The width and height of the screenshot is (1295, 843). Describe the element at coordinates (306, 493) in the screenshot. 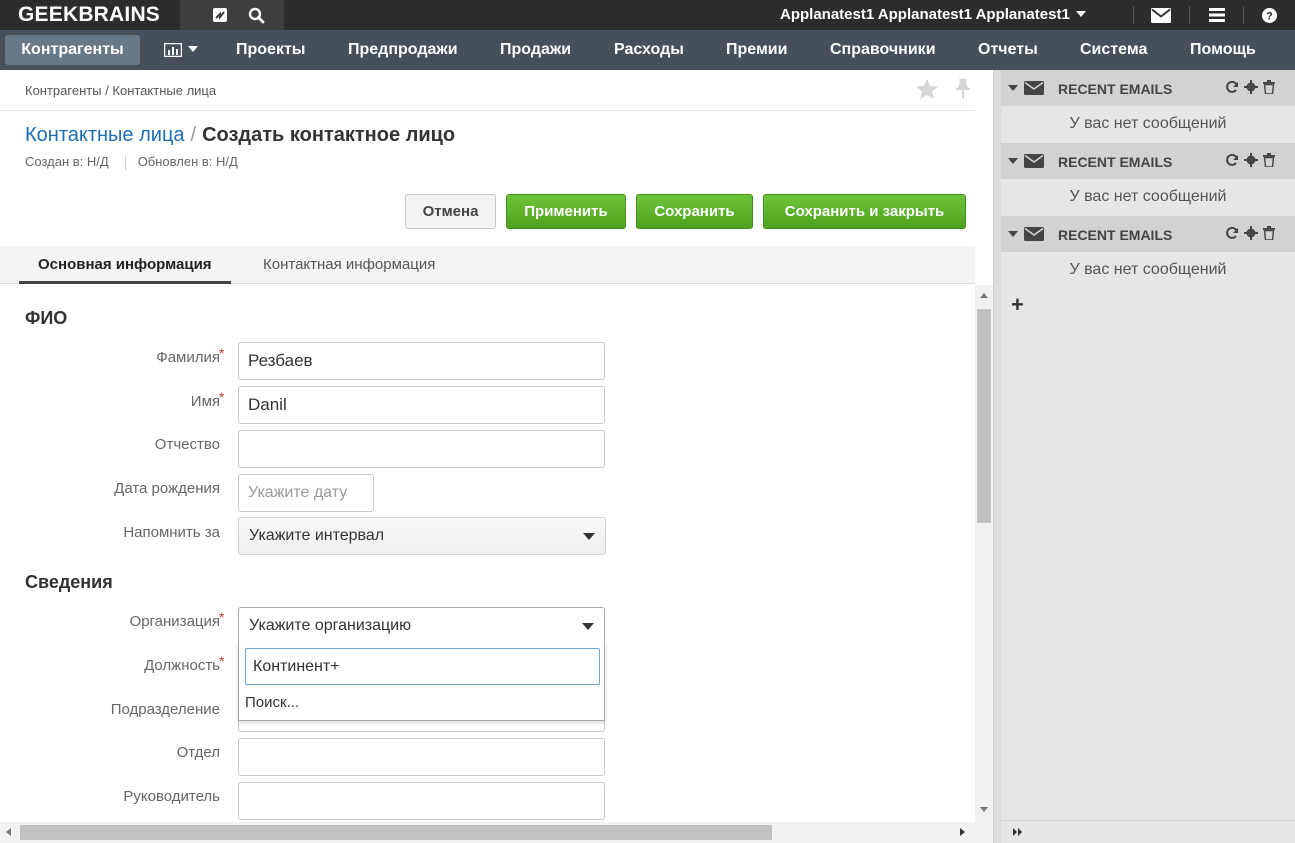

I see `birth-date-field: Укажите дату` at that location.